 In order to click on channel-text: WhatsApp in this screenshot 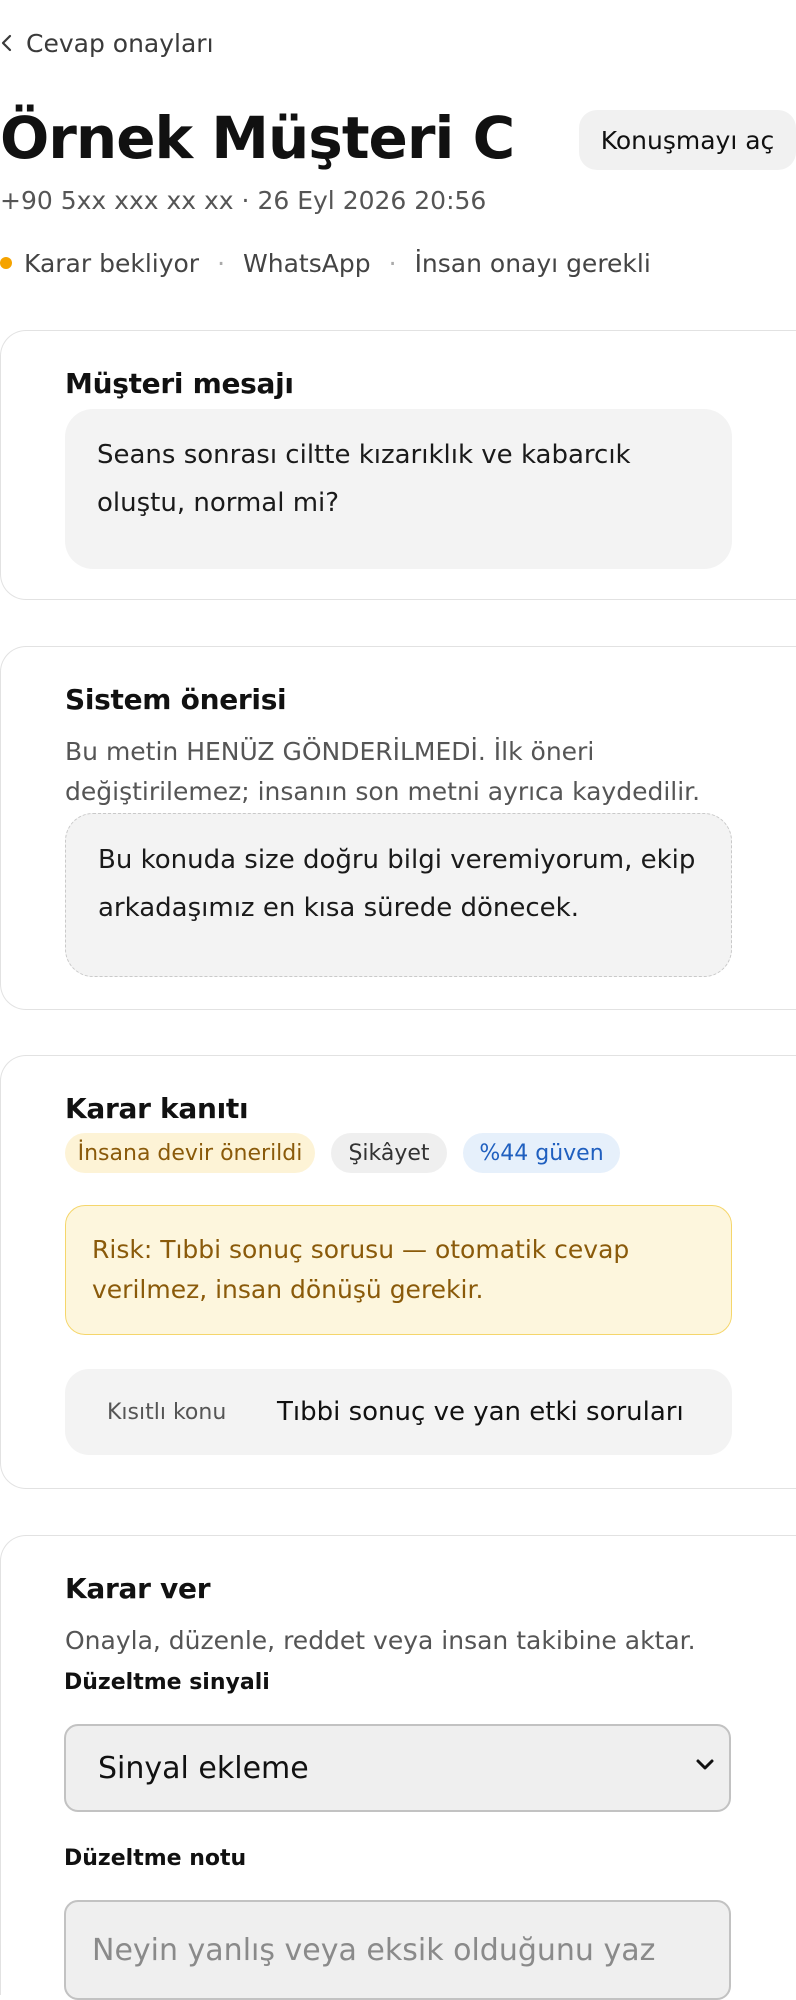, I will do `click(307, 263)`.